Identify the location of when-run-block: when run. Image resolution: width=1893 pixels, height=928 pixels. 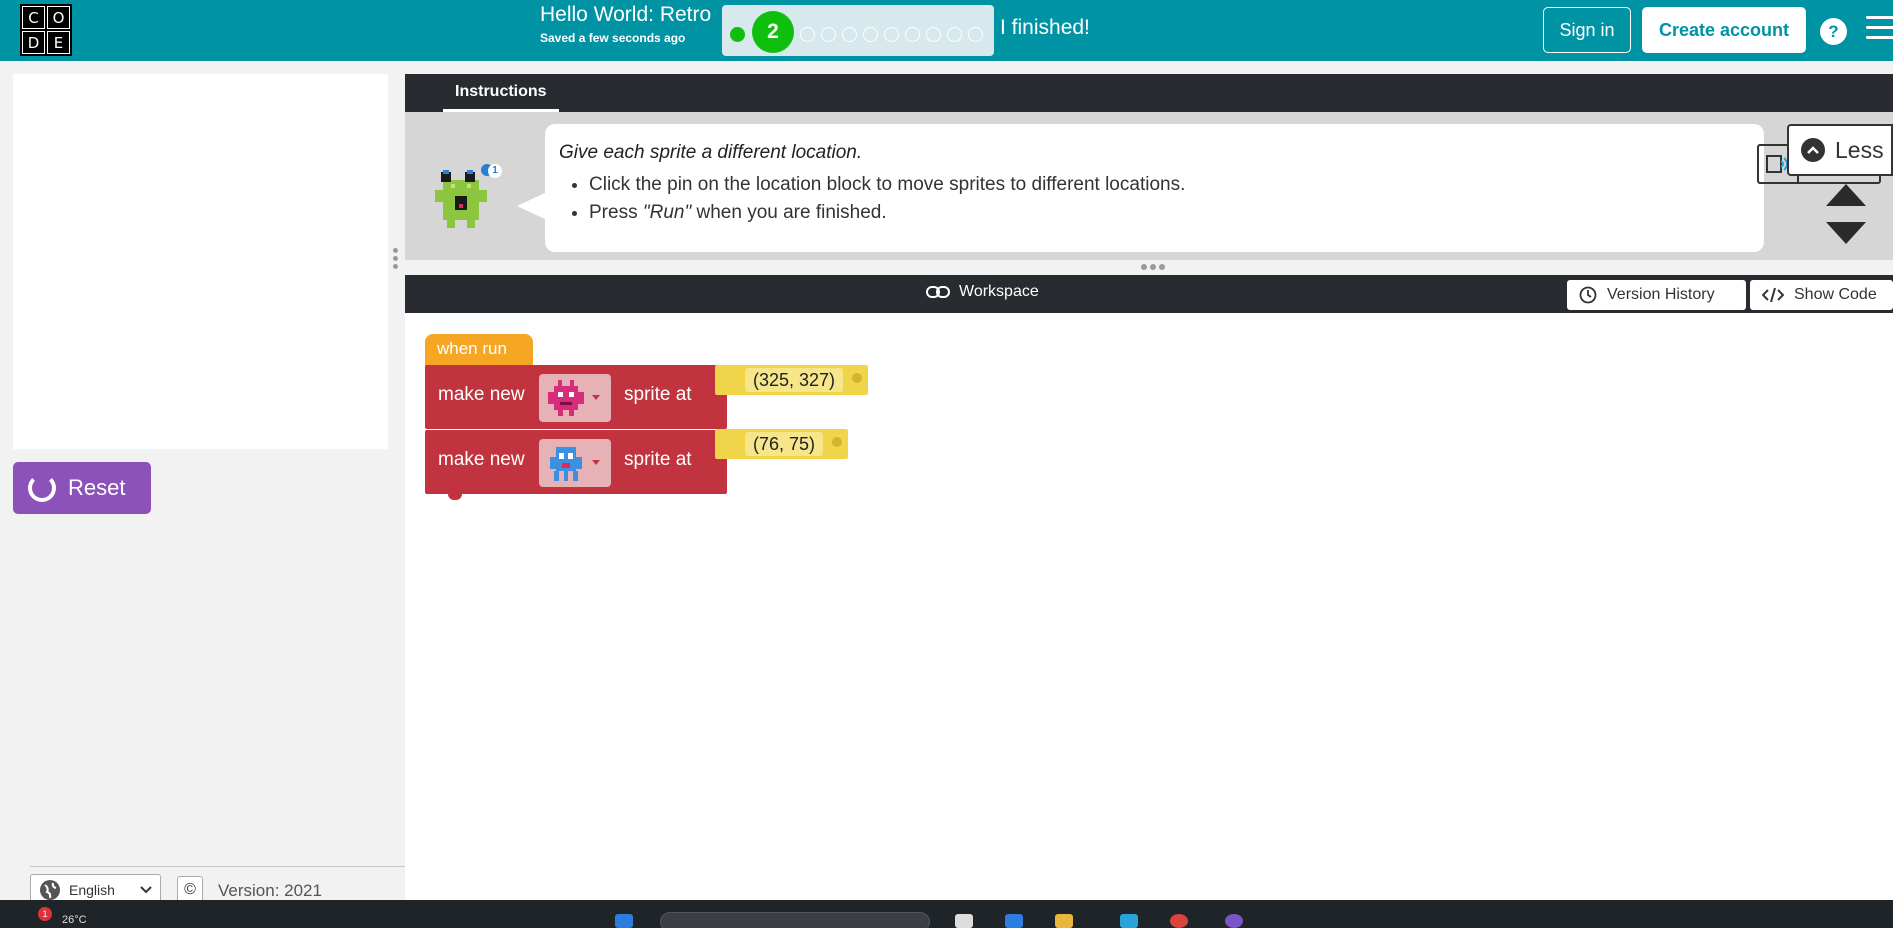
(479, 350).